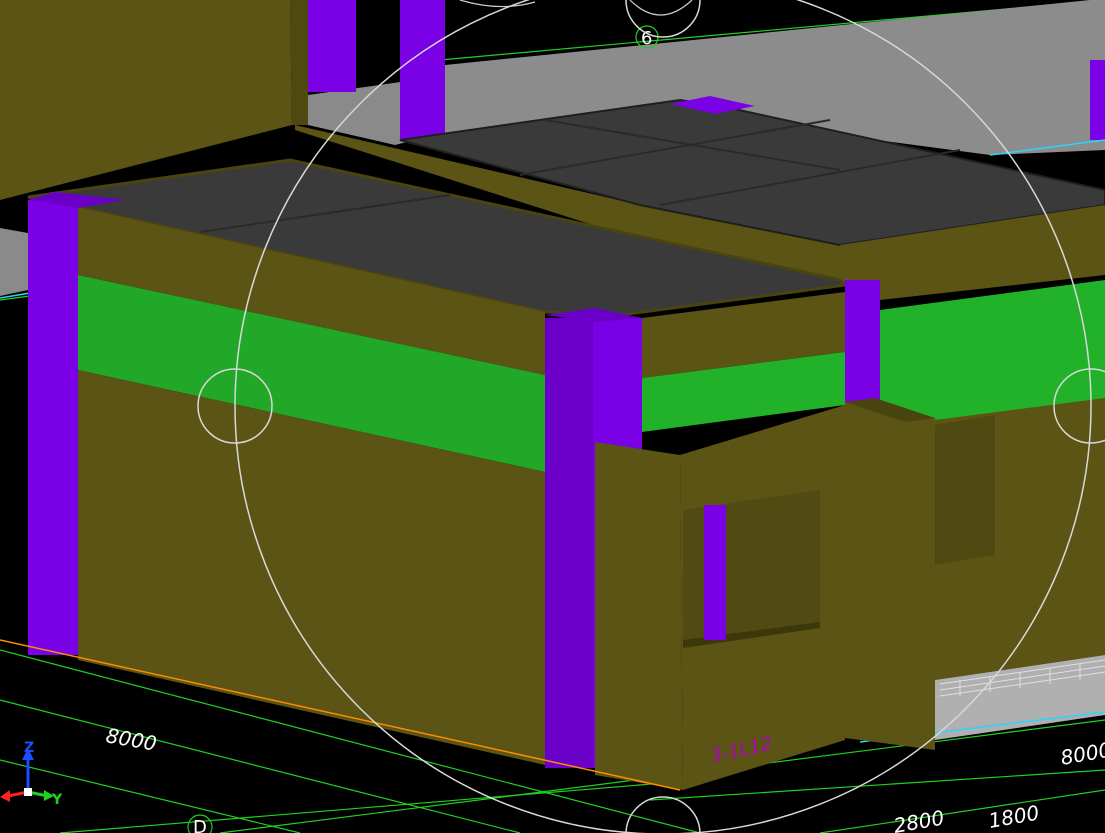 The image size is (1105, 833). Describe the element at coordinates (14, 262) in the screenshot. I see `gray-wall-far-left` at that location.